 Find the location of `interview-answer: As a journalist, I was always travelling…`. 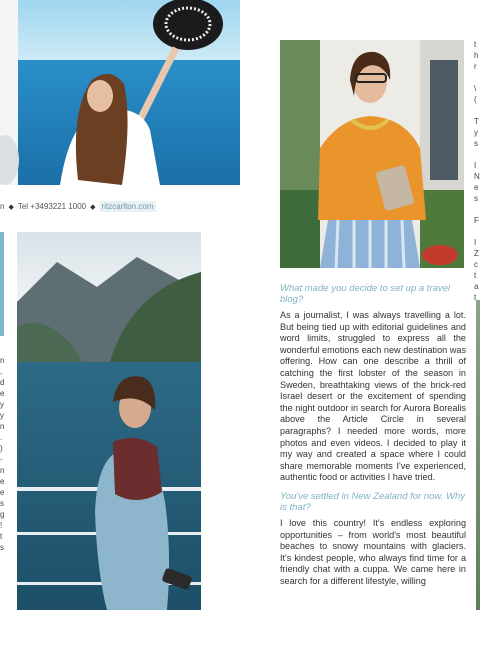

interview-answer: As a journalist, I was always travelling… is located at coordinates (373, 396).